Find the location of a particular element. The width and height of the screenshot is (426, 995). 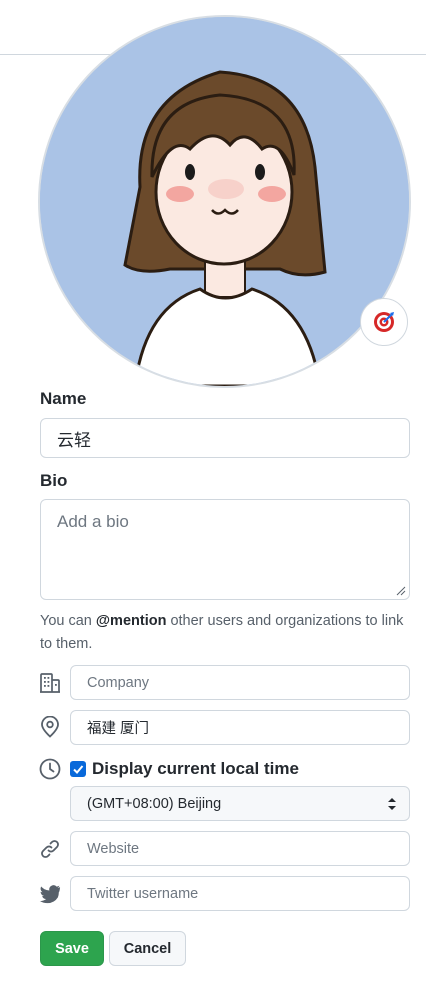

website-input is located at coordinates (240, 848).